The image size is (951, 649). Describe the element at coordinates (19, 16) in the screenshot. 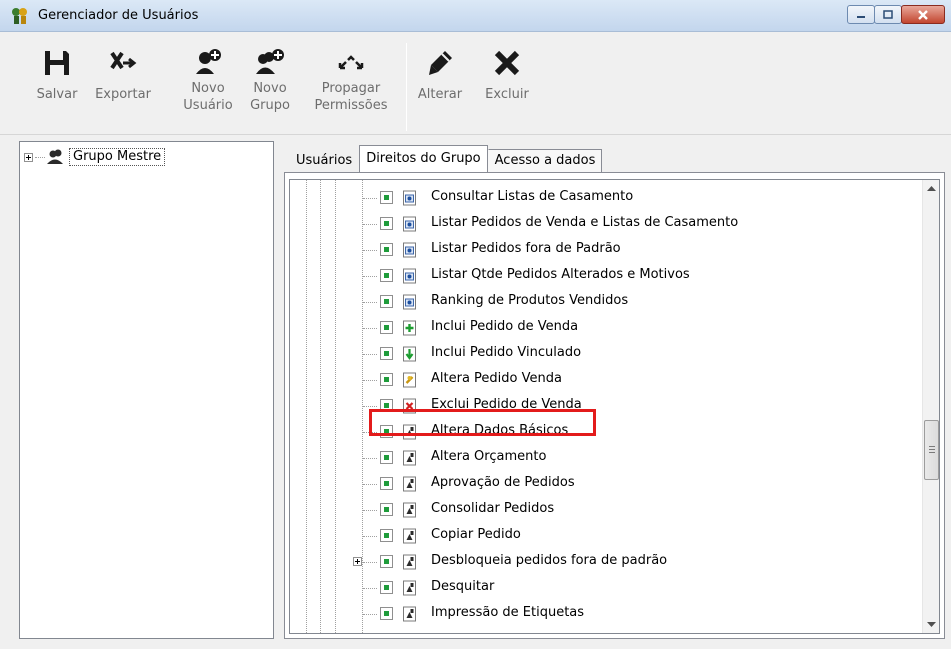

I see `app-icon` at that location.